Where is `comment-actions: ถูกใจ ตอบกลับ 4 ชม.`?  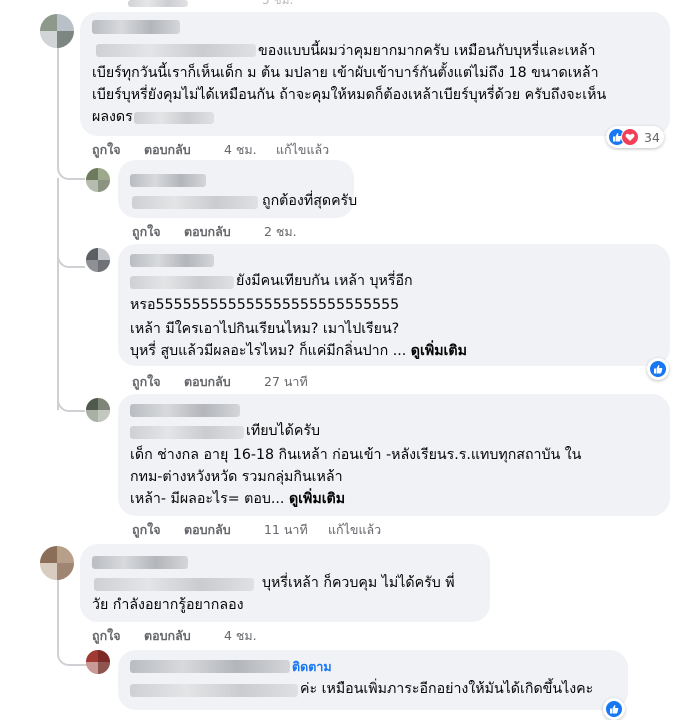
comment-actions: ถูกใจ ตอบกลับ 4 ชม. is located at coordinates (212, 635).